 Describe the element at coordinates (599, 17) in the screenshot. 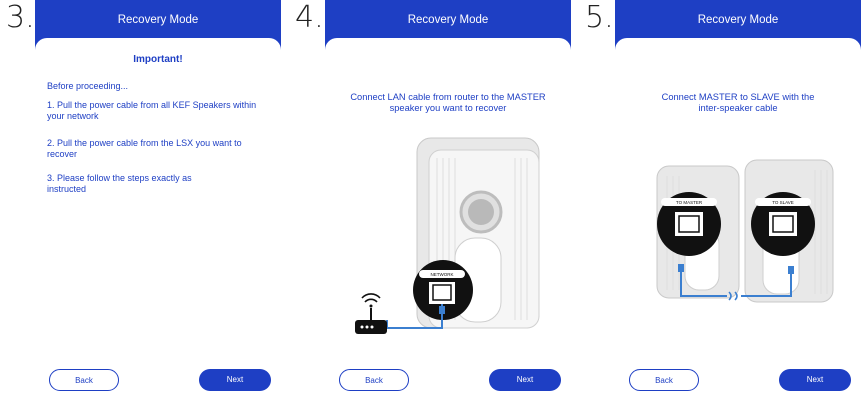

I see `step-number: 5.` at that location.